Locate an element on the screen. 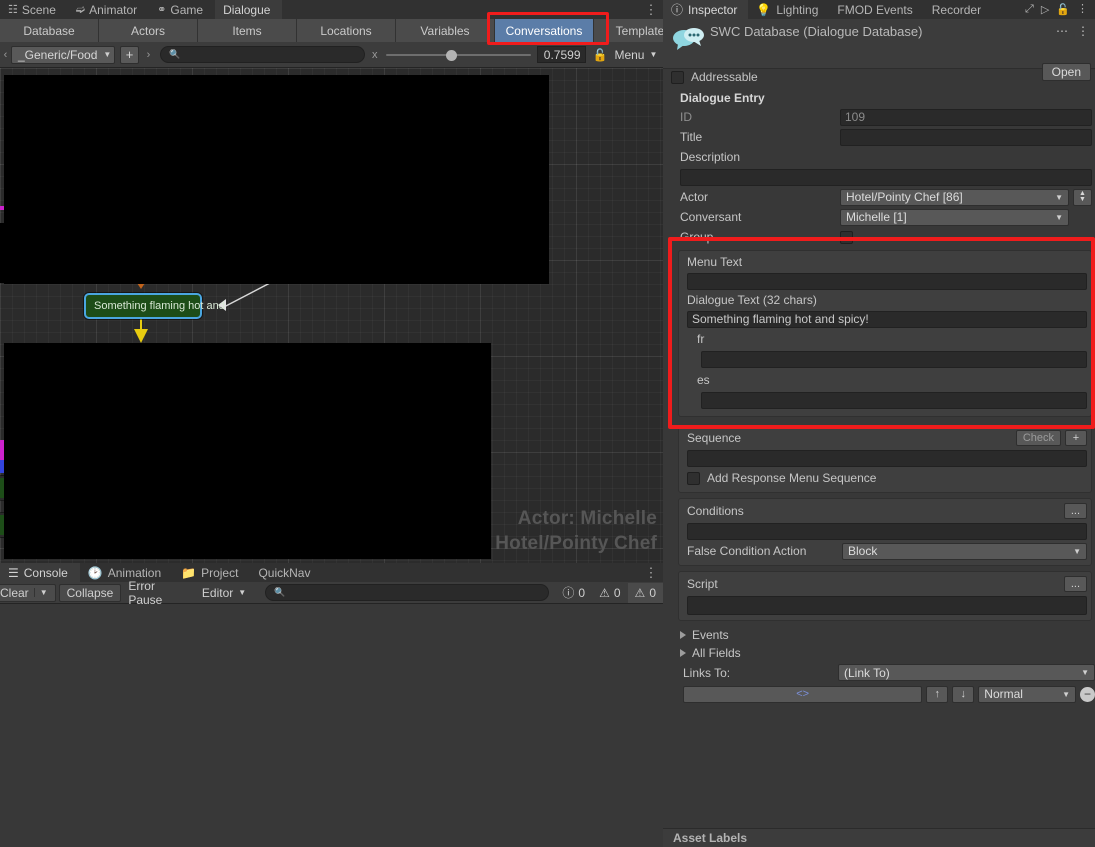  console-search-input is located at coordinates (415, 592).